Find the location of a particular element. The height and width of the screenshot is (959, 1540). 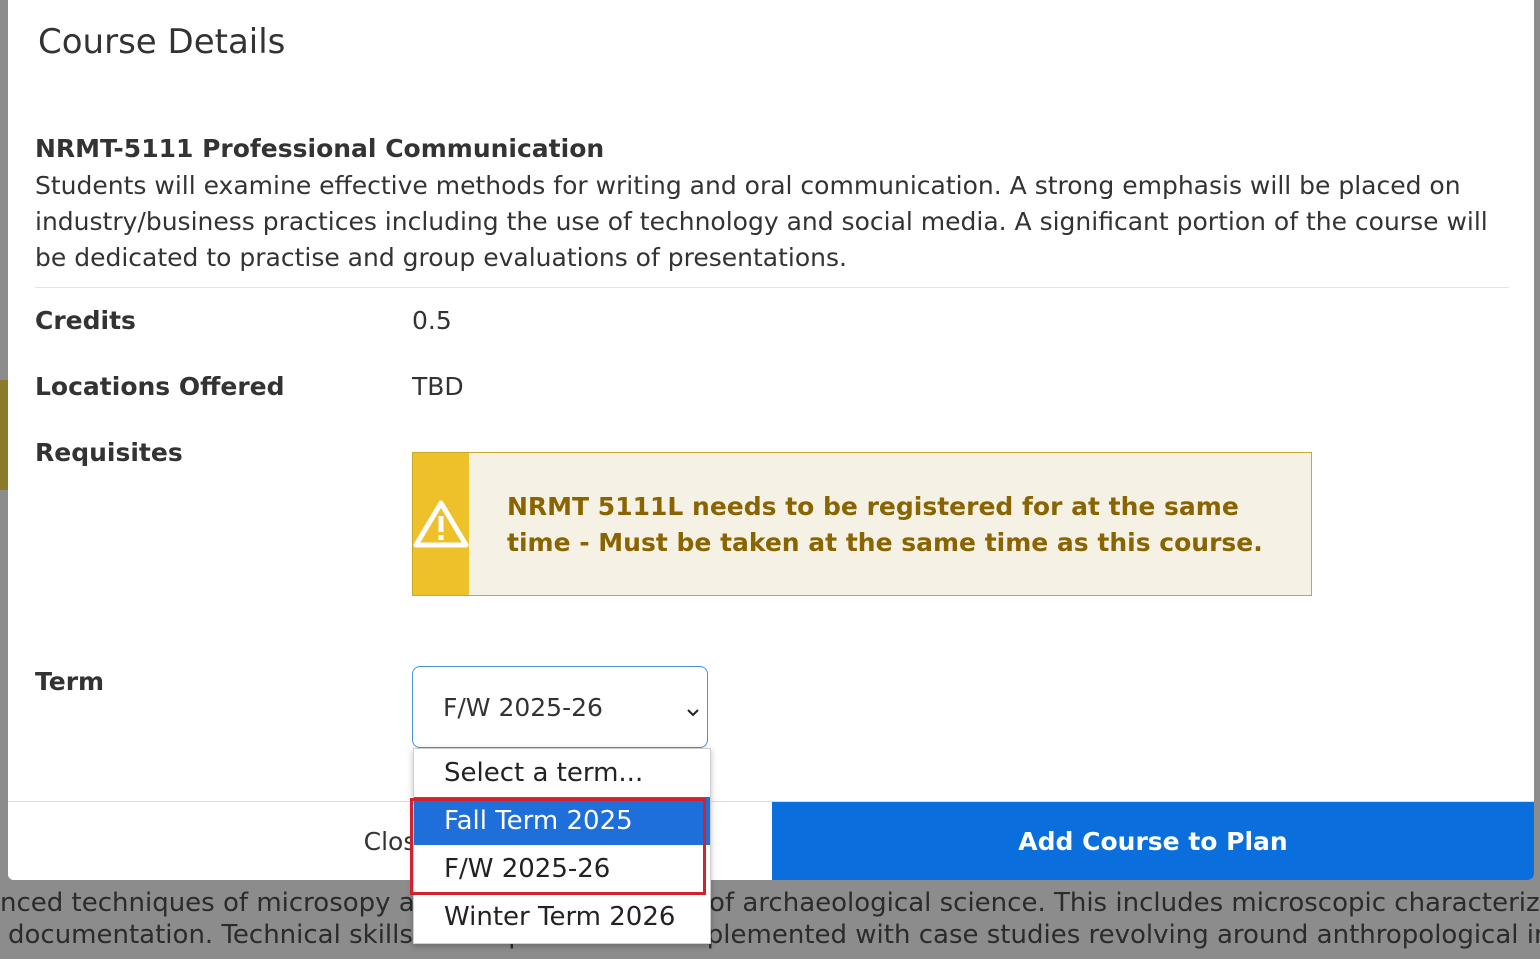

term-option: Winter Term 2026 is located at coordinates (562, 917).